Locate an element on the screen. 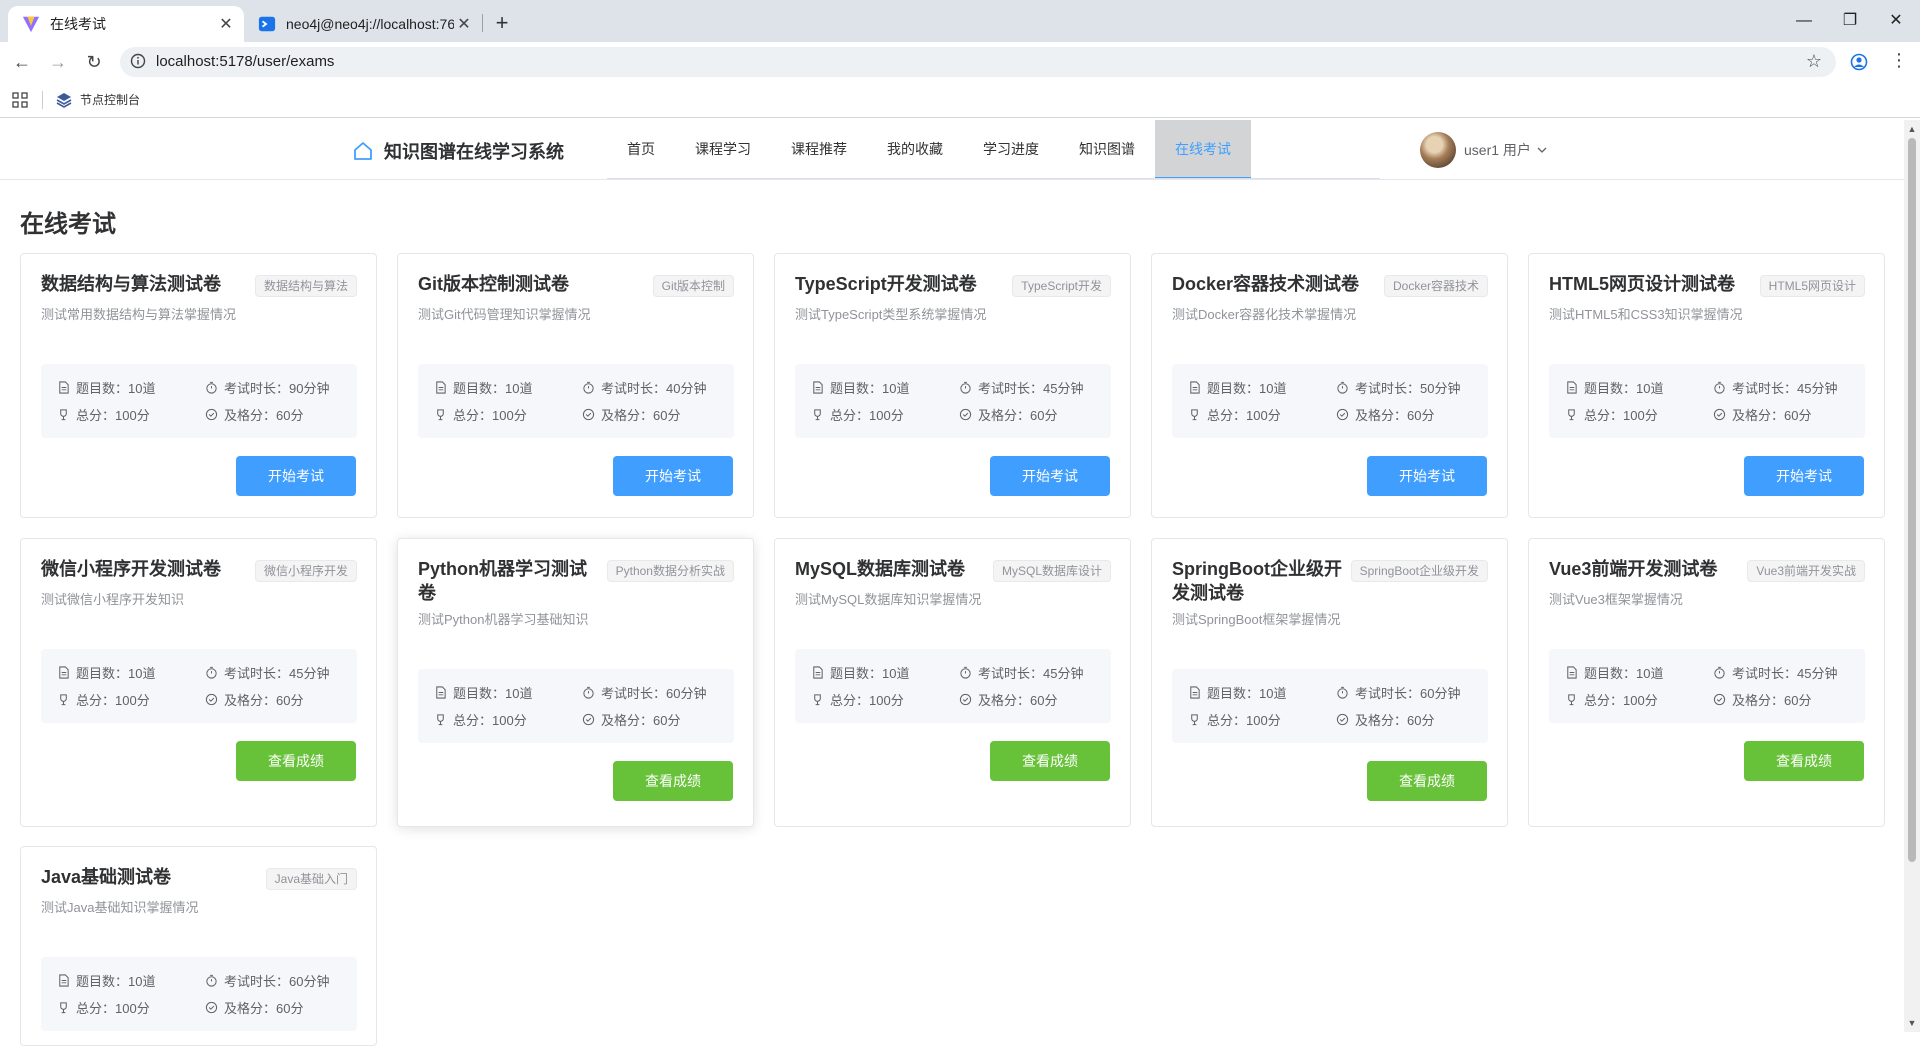 This screenshot has height=1046, width=1920. user-menu: user1 用户 is located at coordinates (1483, 150).